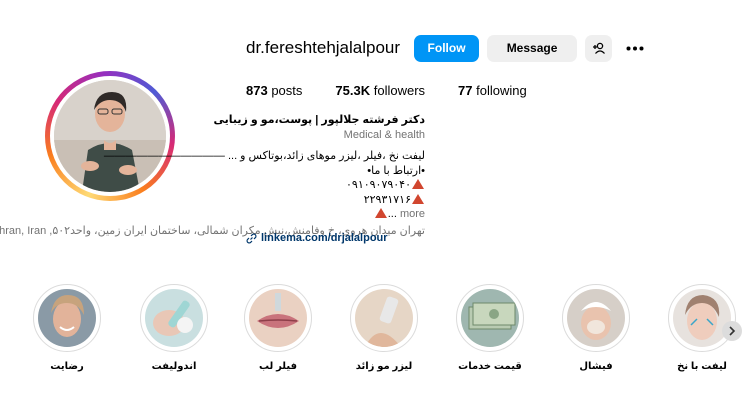  I want to click on posts-stat: 873 posts, so click(274, 90).